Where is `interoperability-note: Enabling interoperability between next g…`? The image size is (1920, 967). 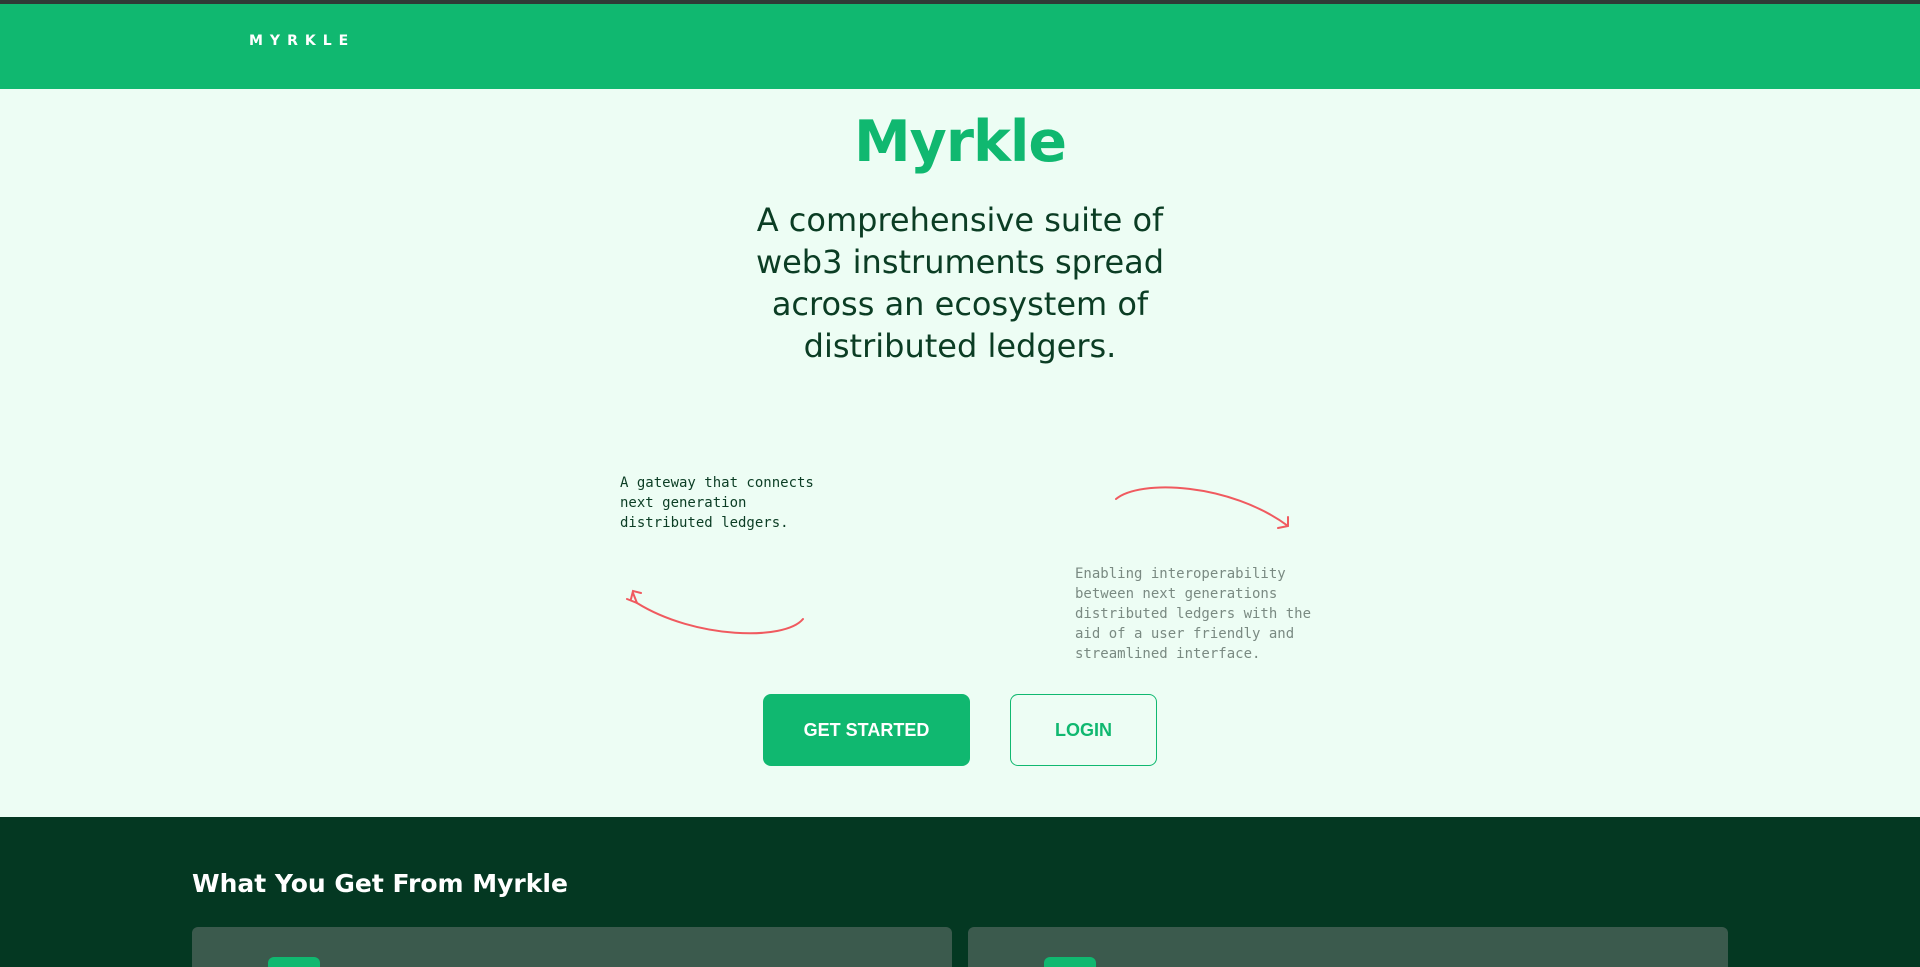 interoperability-note: Enabling interoperability between next g… is located at coordinates (1193, 614).